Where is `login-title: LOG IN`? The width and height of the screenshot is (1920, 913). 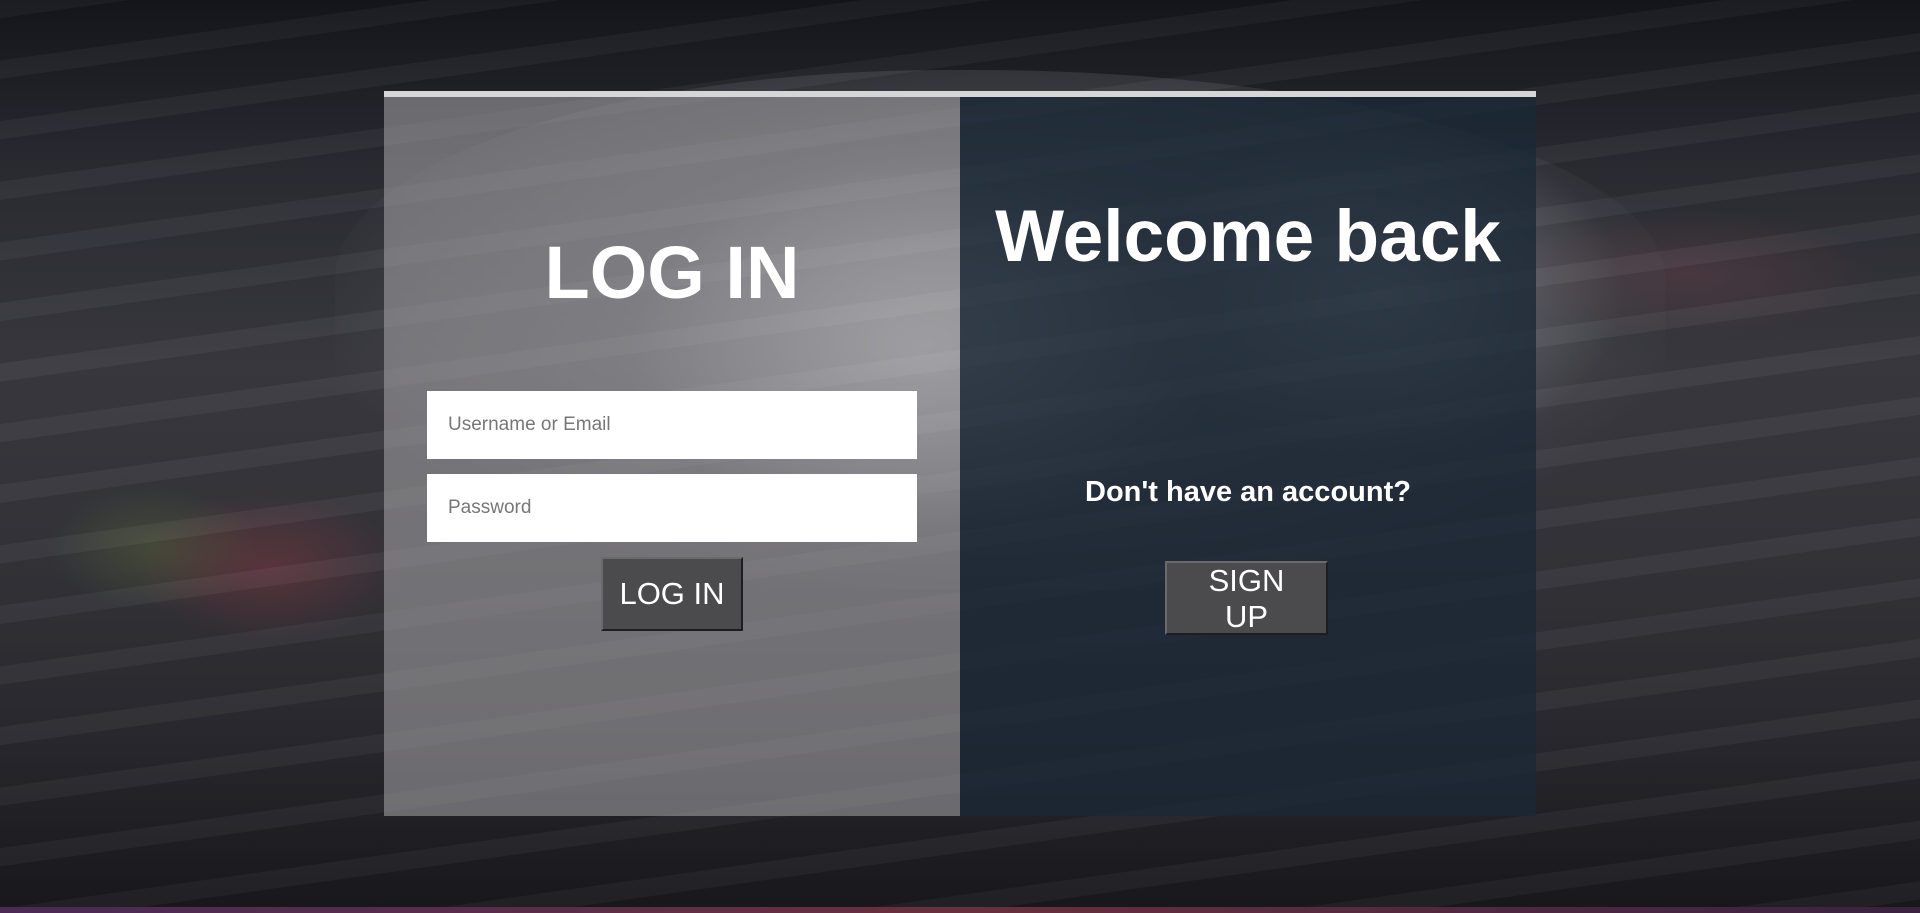 login-title: LOG IN is located at coordinates (672, 272).